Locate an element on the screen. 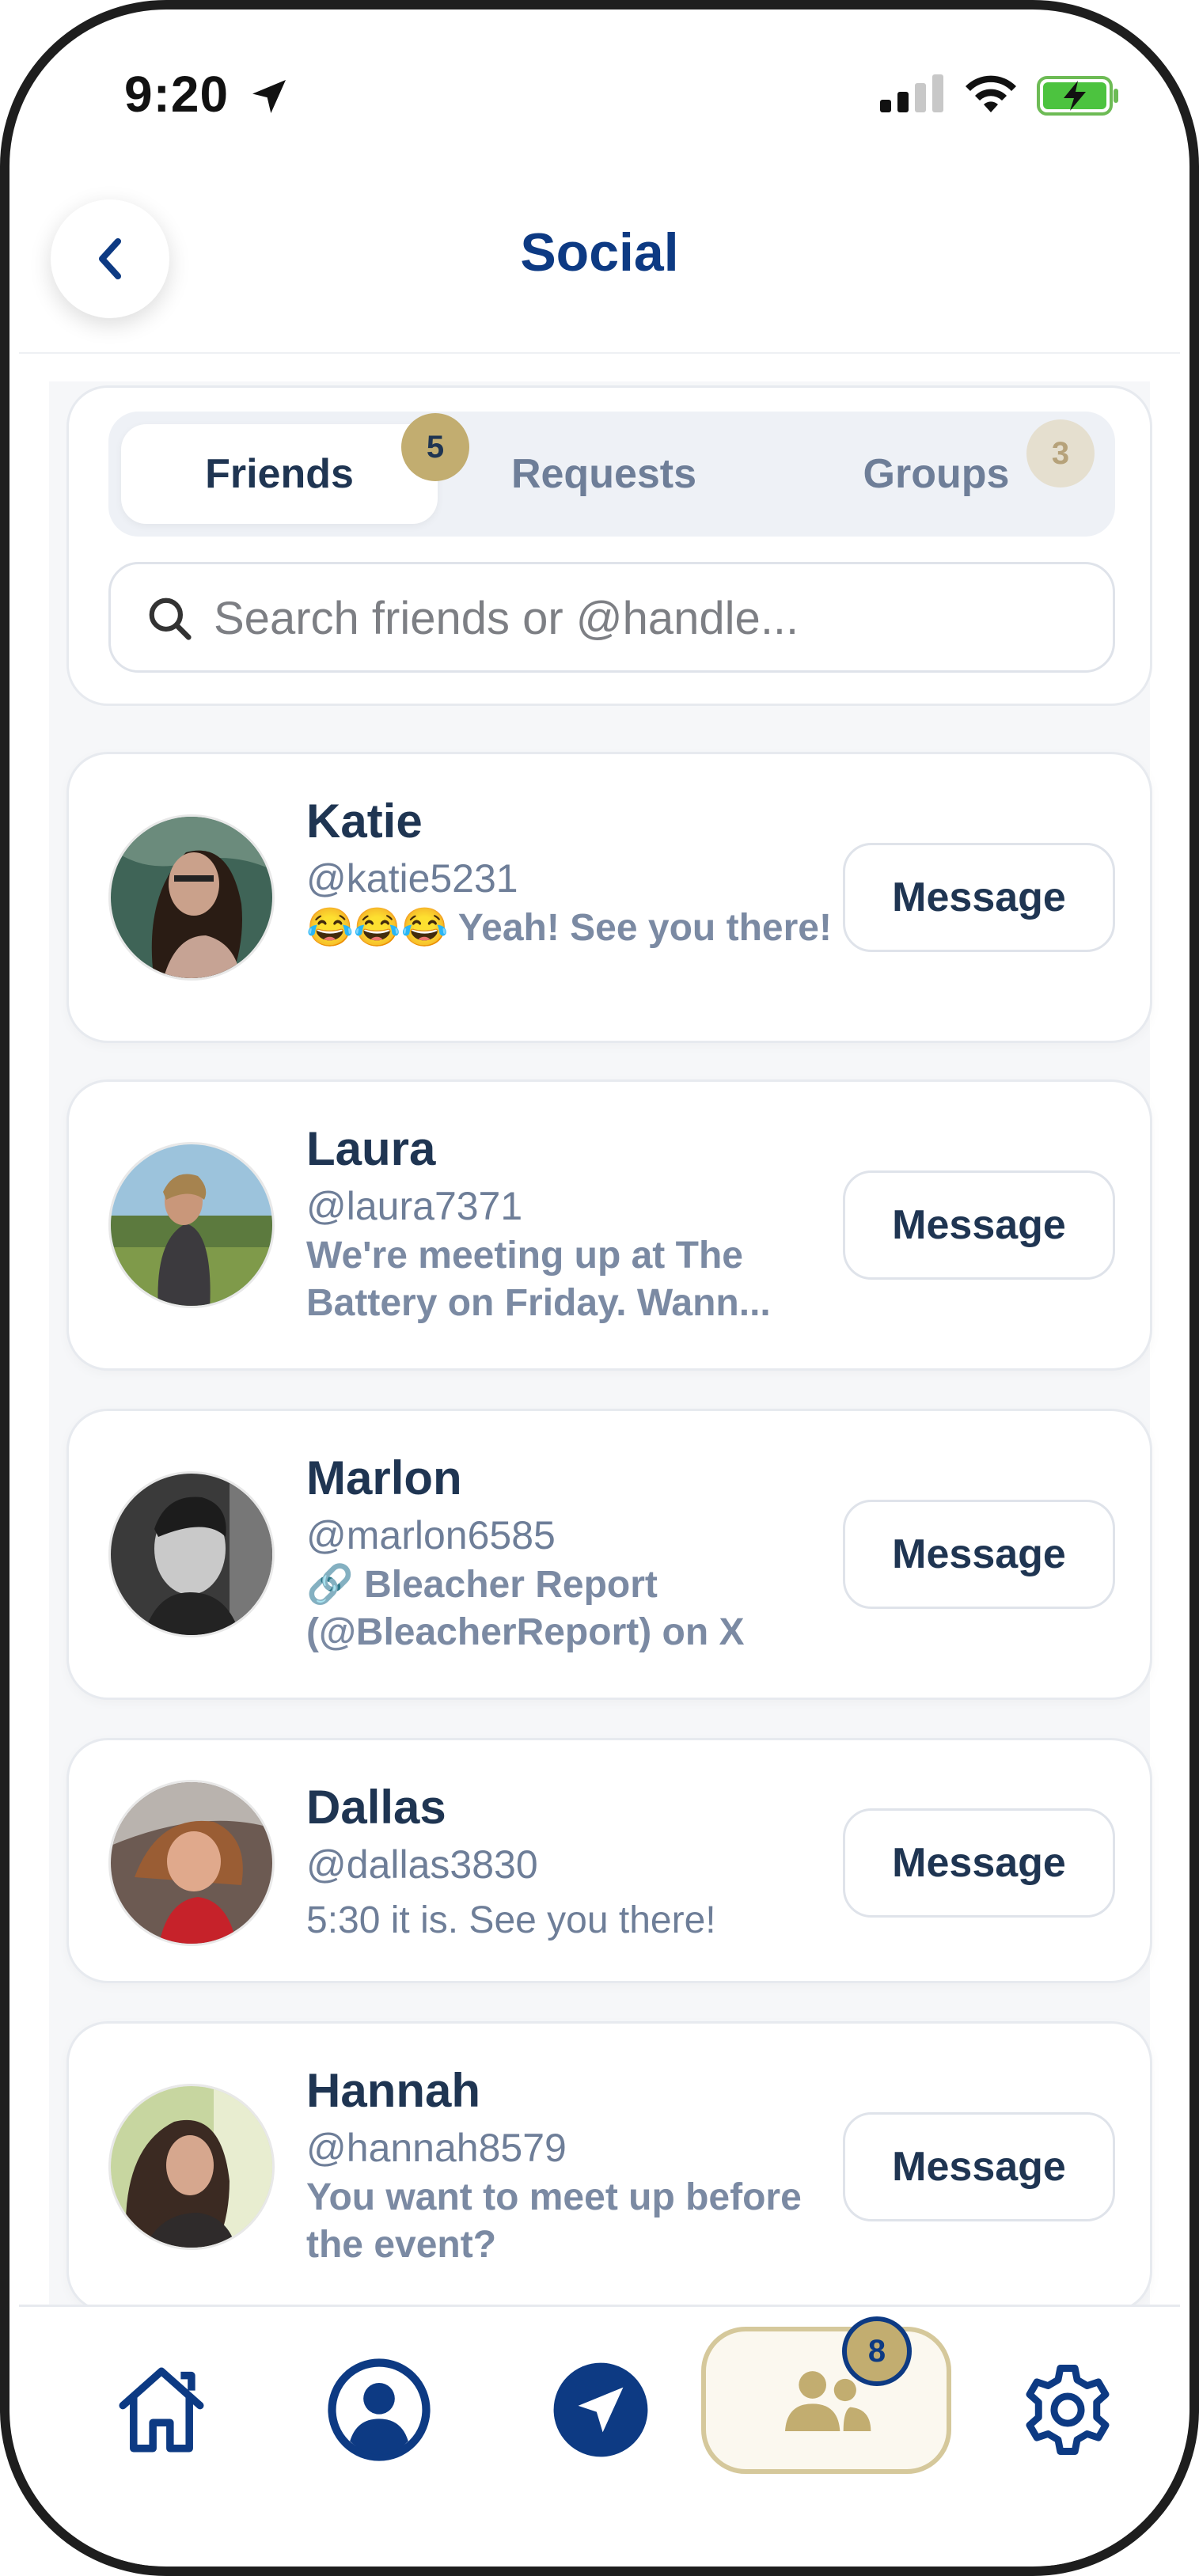  tabs-search-card: Friends Requests Groups 5 3 is located at coordinates (609, 545).